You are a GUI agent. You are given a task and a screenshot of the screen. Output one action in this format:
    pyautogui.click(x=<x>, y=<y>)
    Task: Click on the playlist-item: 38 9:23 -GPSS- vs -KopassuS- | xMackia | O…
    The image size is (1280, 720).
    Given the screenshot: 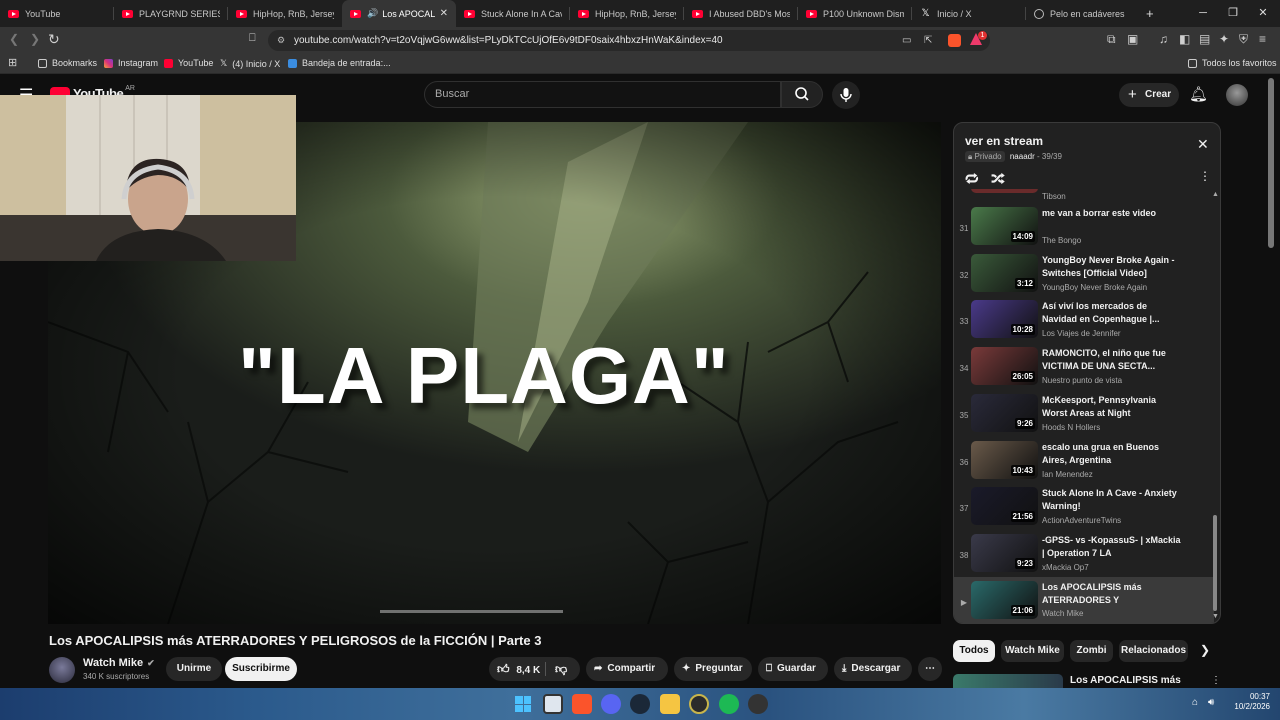 What is the action you would take?
    pyautogui.click(x=1084, y=557)
    